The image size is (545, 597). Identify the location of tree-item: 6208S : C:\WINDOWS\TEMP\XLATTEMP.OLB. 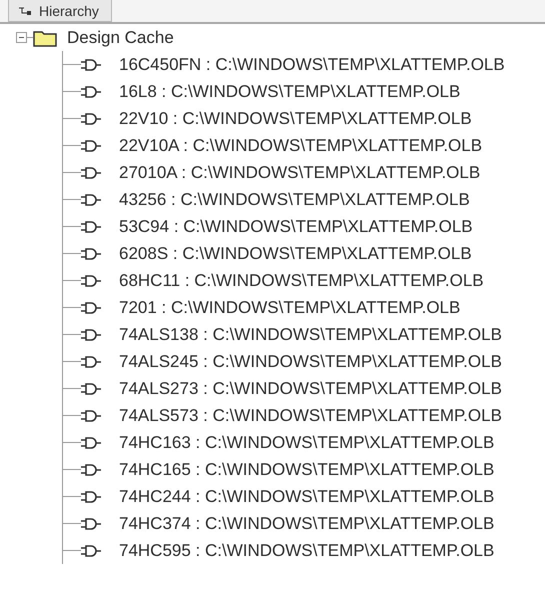
(295, 254).